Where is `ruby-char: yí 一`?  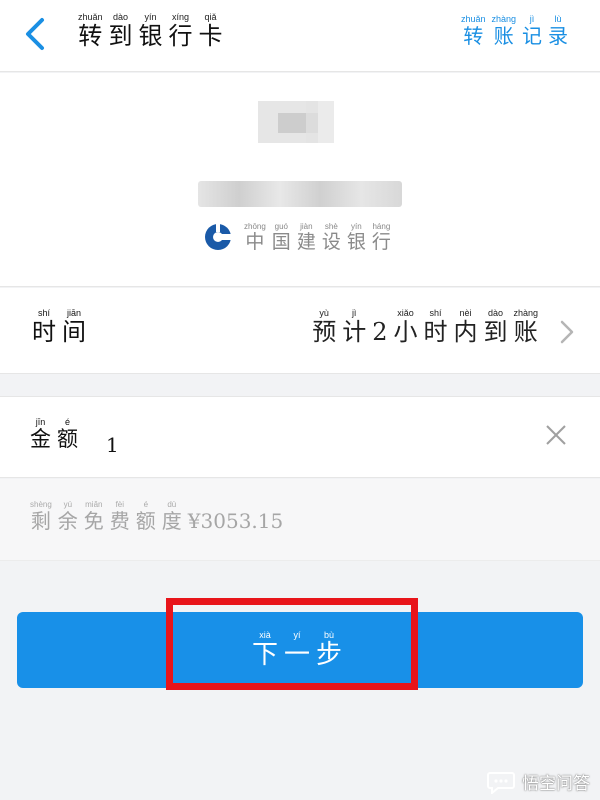 ruby-char: yí 一 is located at coordinates (297, 650).